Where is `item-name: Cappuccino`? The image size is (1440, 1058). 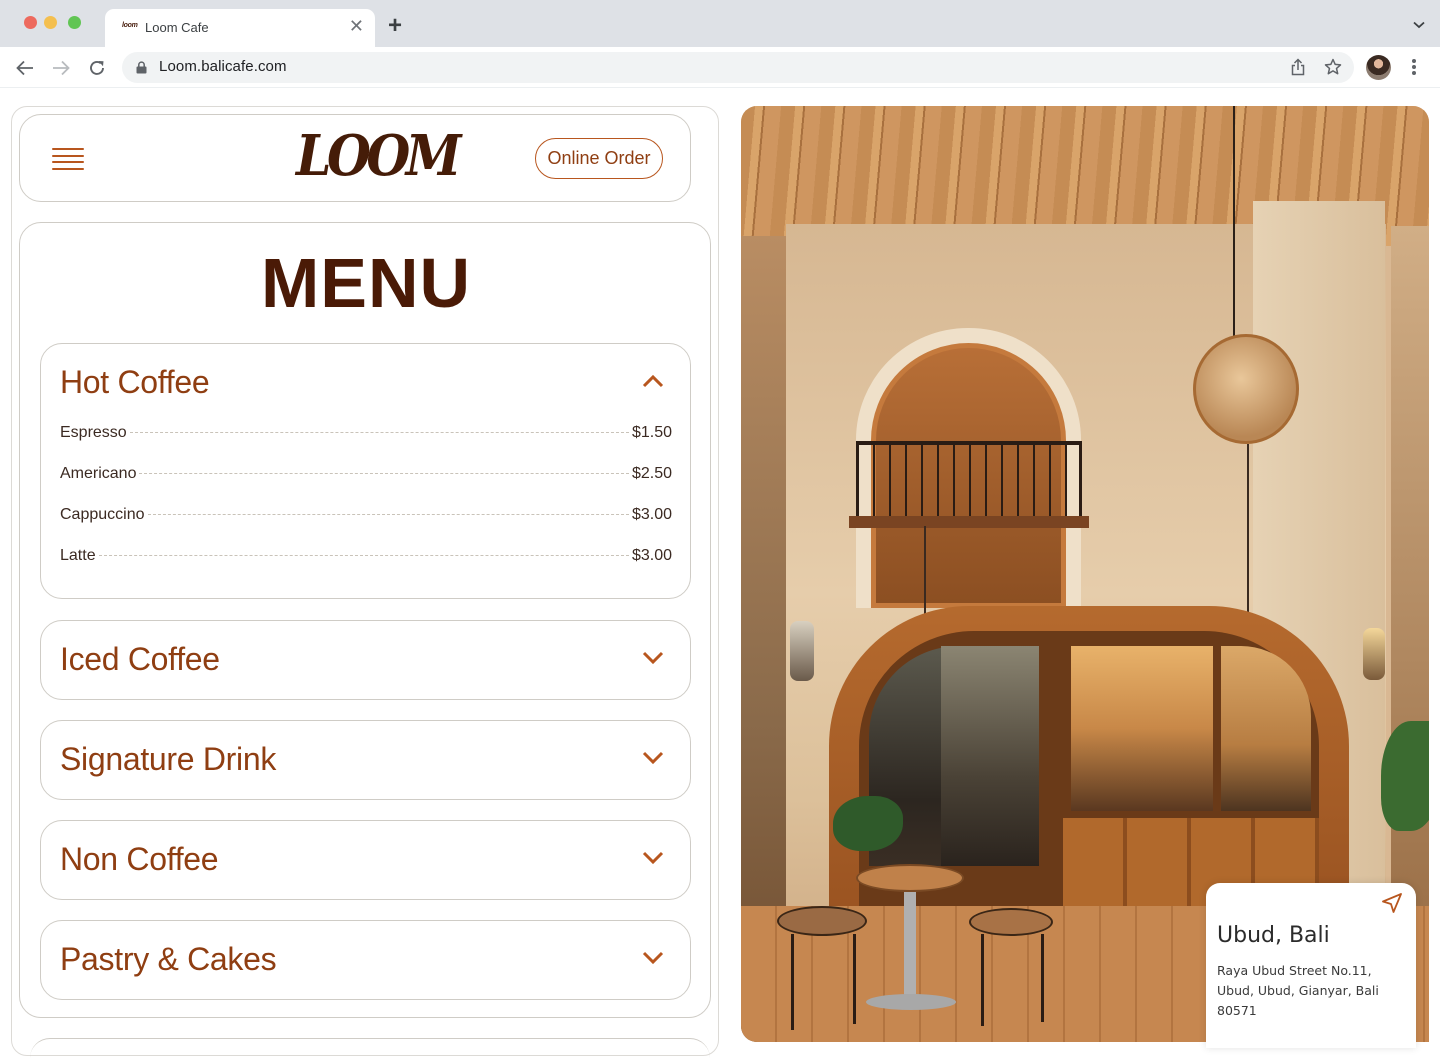 item-name: Cappuccino is located at coordinates (102, 514).